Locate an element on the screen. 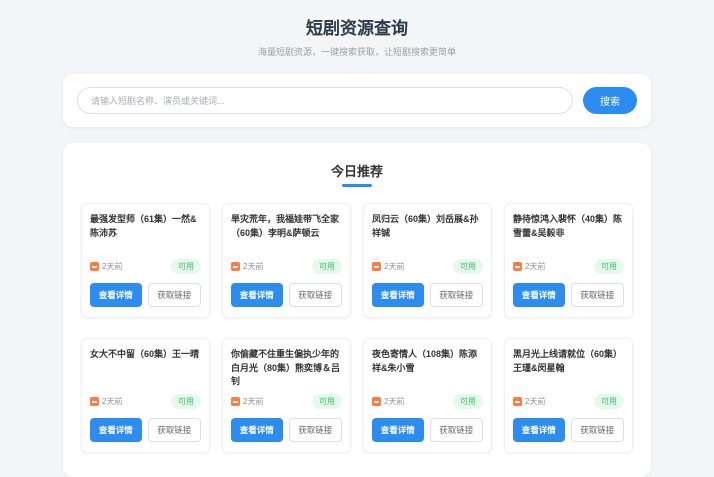 The height and width of the screenshot is (477, 714). drama-card: 旱灾荒年，我福娃带飞全家（60集）李明&萨顿云 2天前 可用 查看详情 获取链接 is located at coordinates (286, 260).